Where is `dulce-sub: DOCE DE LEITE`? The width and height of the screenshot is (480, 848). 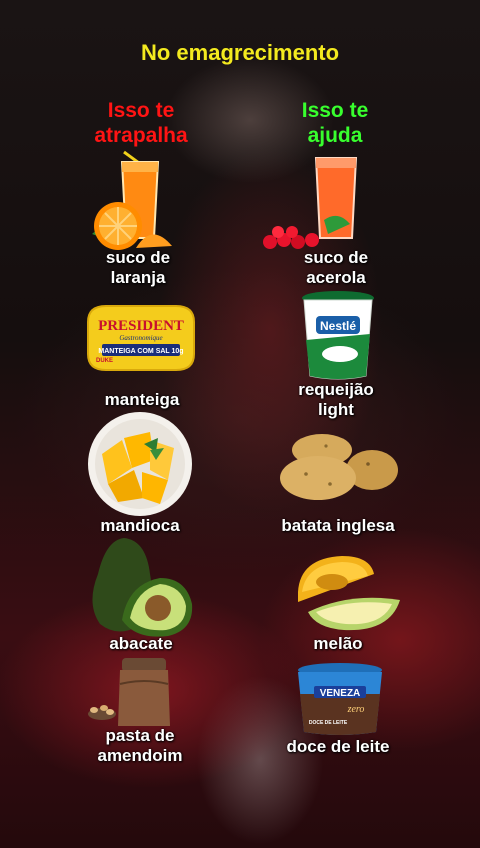
dulce-sub: DOCE DE LEITE is located at coordinates (328, 723).